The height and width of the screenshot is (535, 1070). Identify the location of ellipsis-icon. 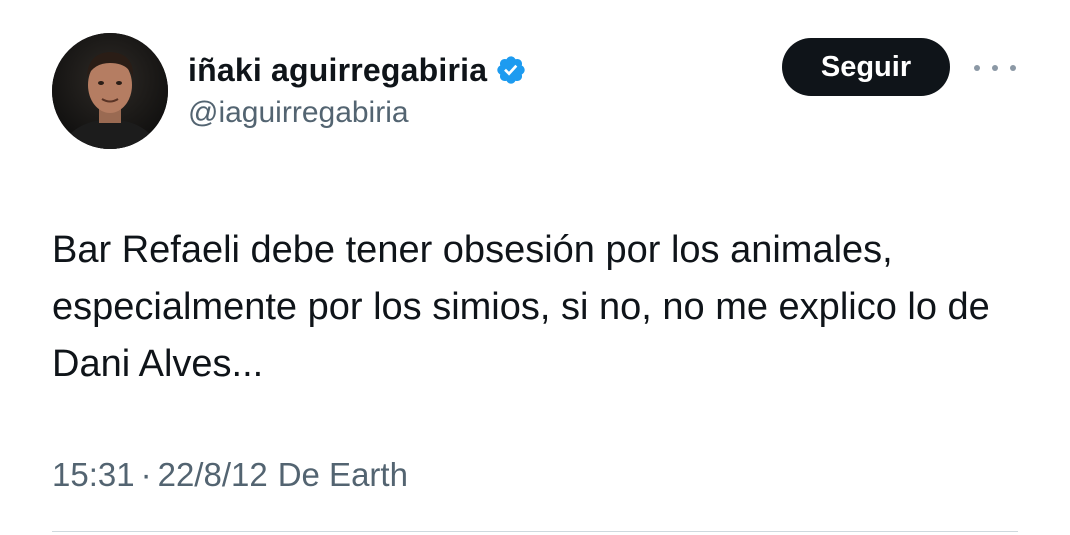
(995, 68).